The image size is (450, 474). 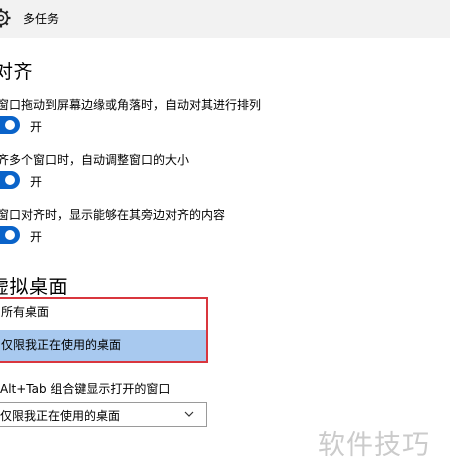 What do you see at coordinates (85, 389) in the screenshot?
I see `alt-tab-label: Alt+Tab 组合键显示打开的窗口` at bounding box center [85, 389].